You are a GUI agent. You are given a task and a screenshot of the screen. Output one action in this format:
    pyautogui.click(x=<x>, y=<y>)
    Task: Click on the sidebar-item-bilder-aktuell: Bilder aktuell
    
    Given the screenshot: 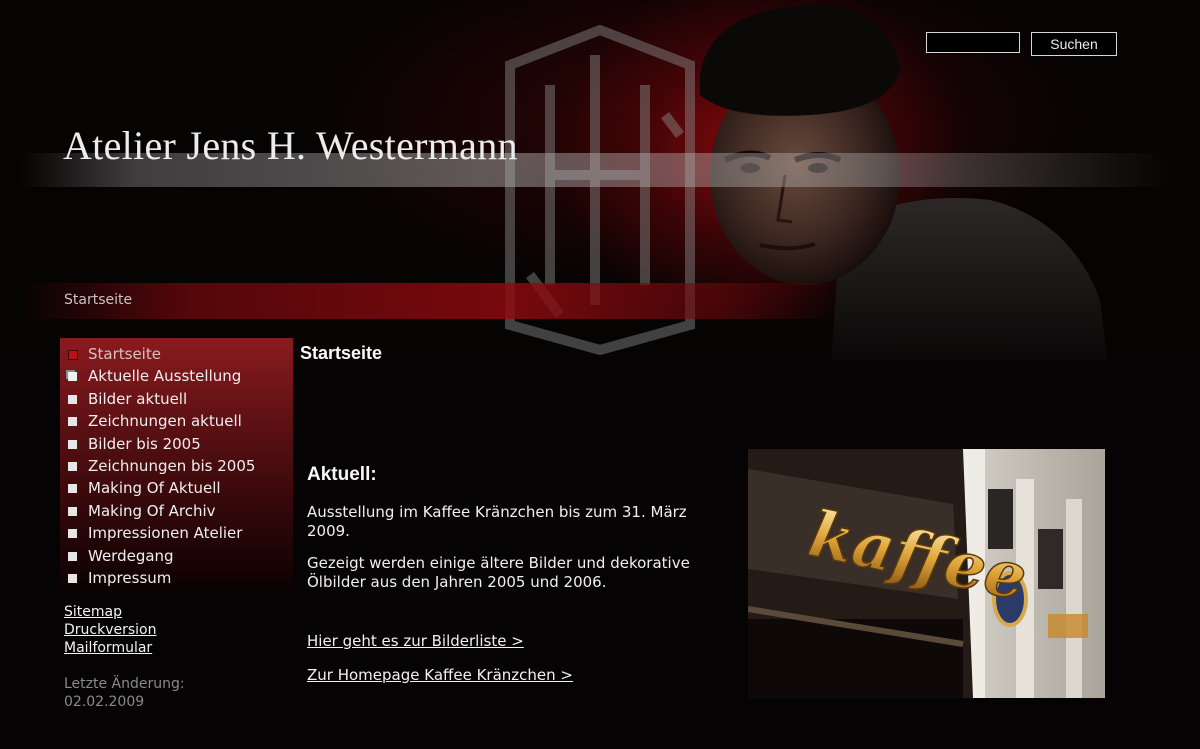 What is the action you would take?
    pyautogui.click(x=176, y=401)
    